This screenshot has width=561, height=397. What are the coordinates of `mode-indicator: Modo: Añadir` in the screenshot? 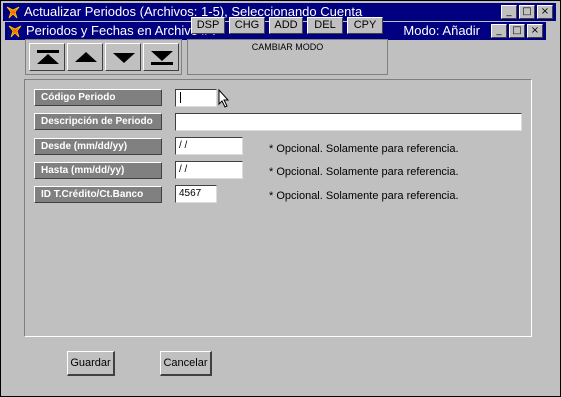 It's located at (441, 30).